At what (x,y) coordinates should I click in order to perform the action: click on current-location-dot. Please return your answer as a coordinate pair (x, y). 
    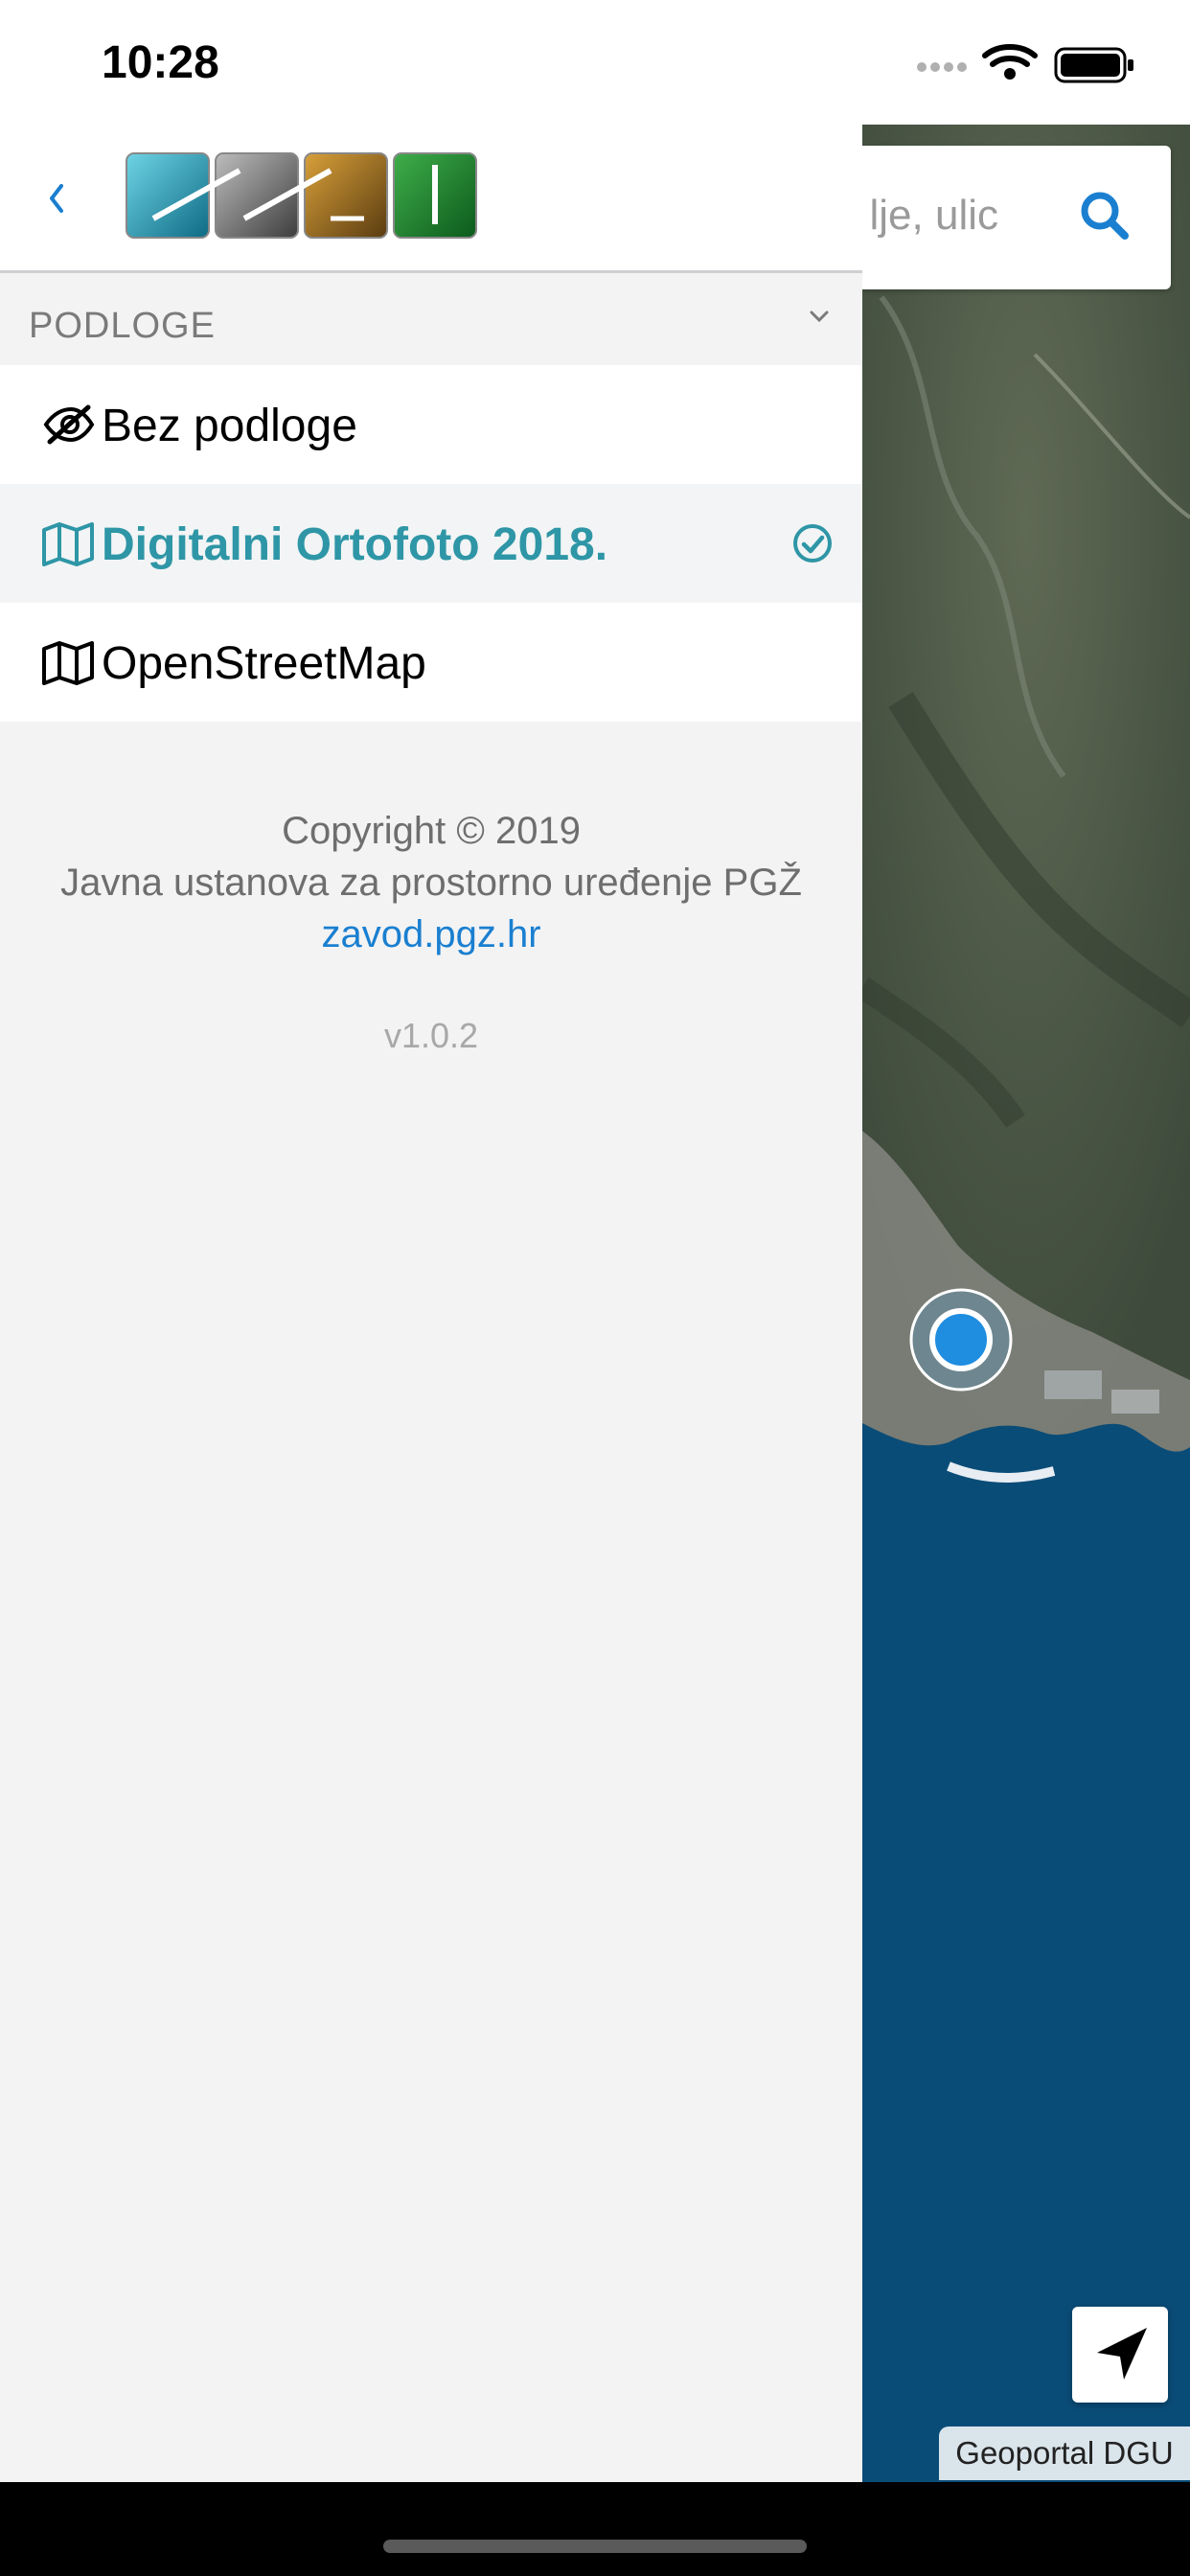
    Looking at the image, I should click on (961, 1339).